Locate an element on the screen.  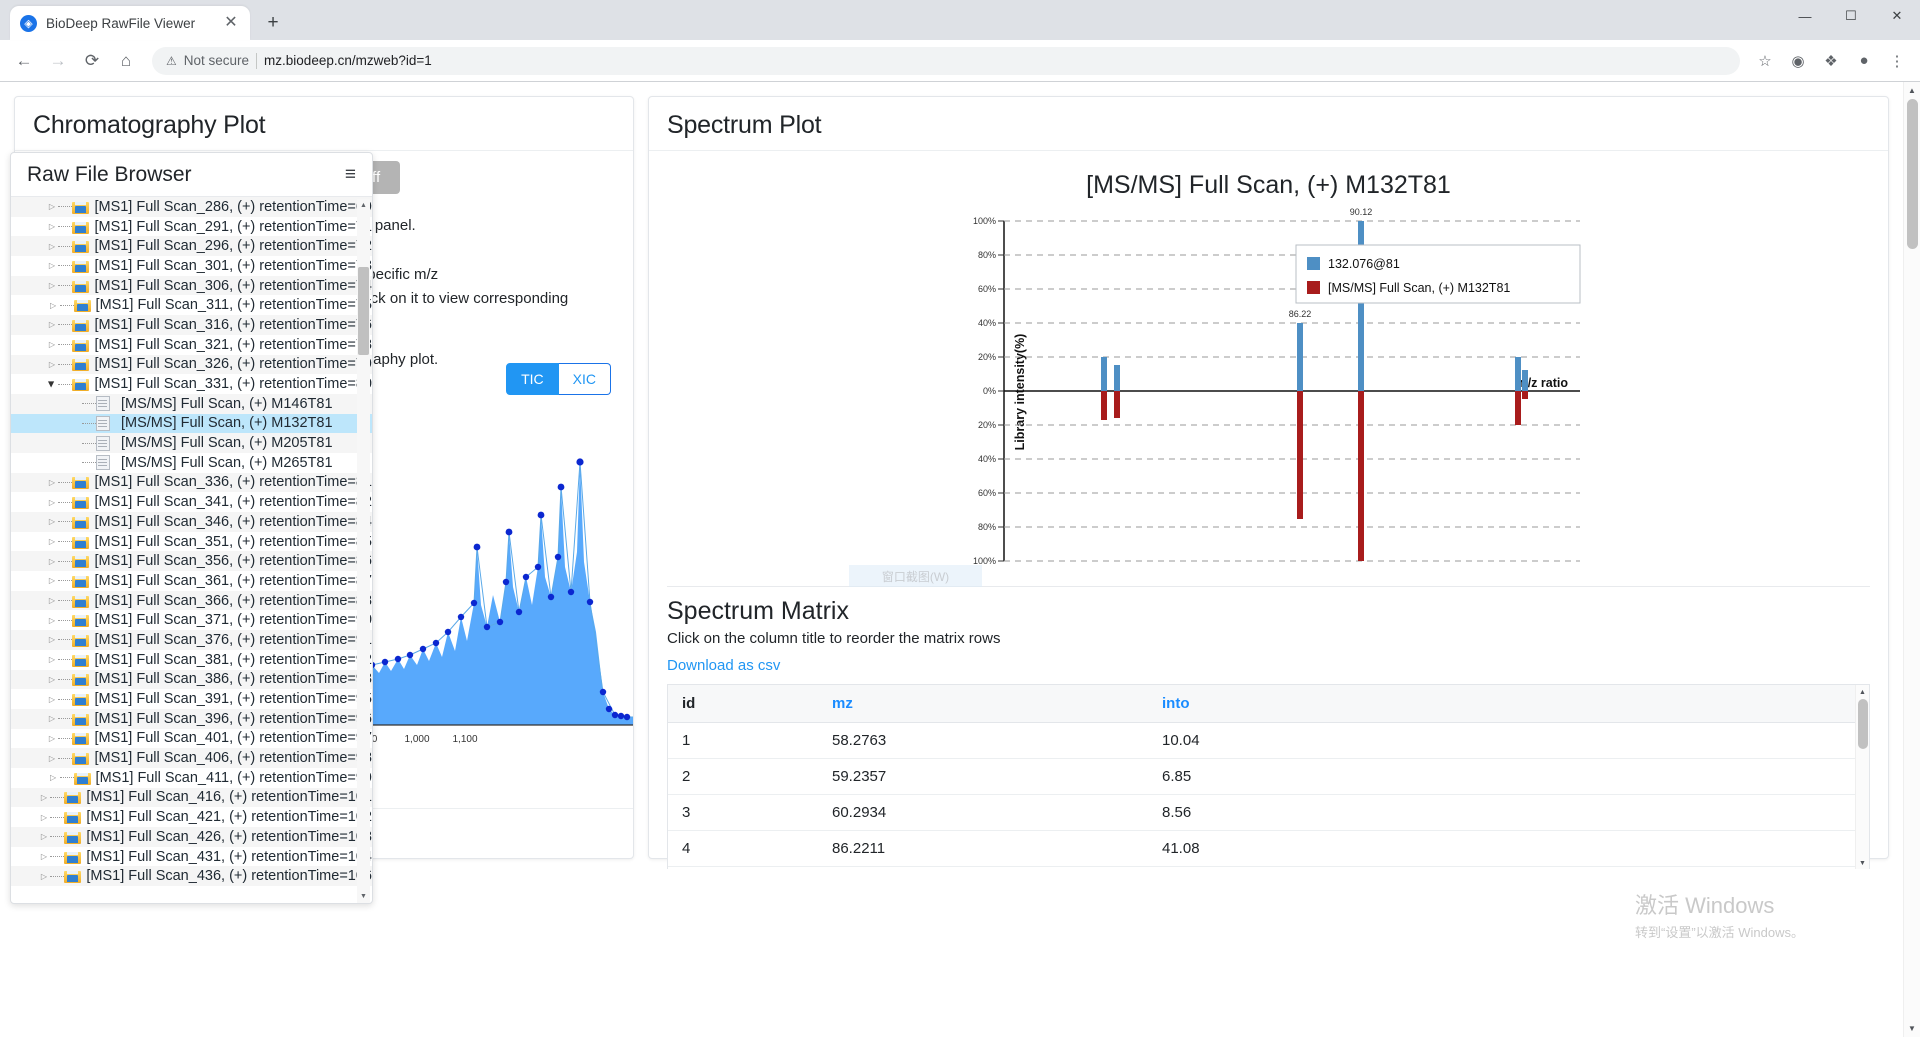
reload-icon: ⟳ is located at coordinates (92, 61).